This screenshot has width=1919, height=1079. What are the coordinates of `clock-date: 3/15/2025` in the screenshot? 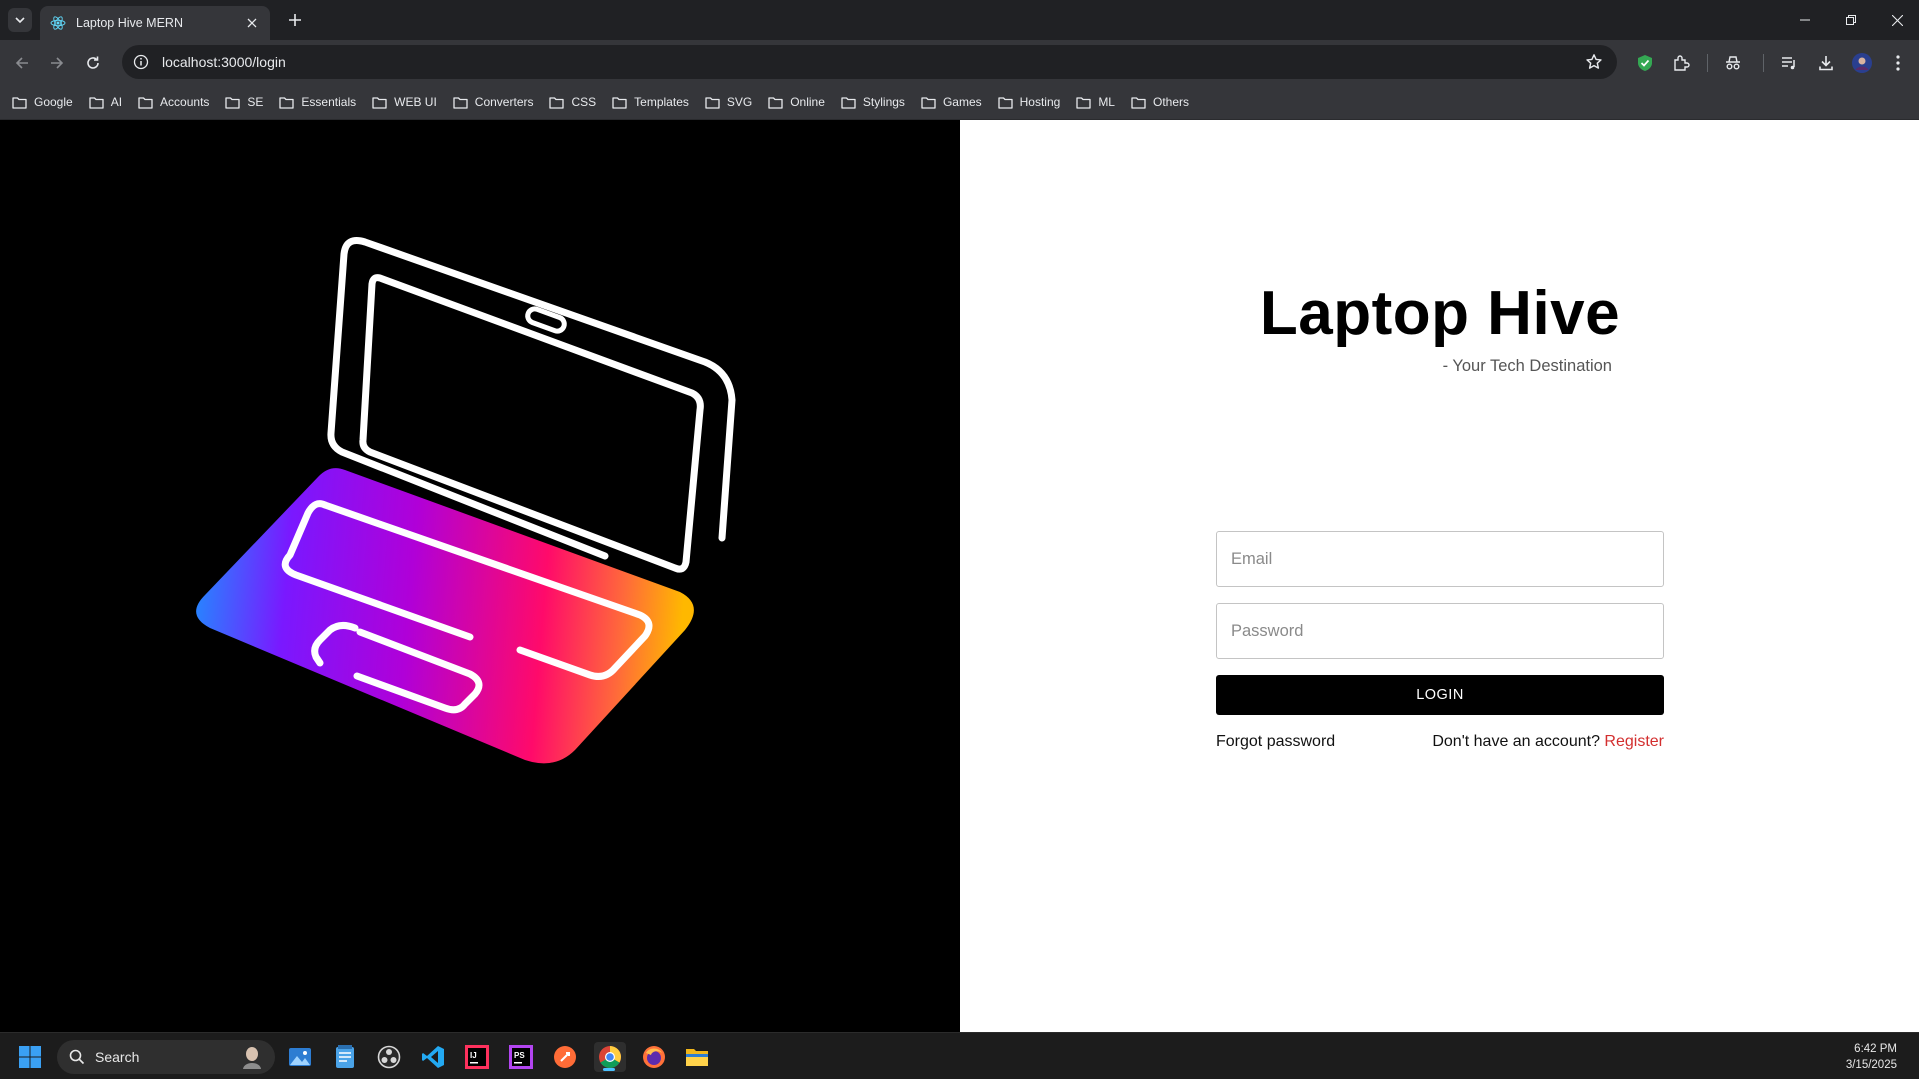 It's located at (1871, 1065).